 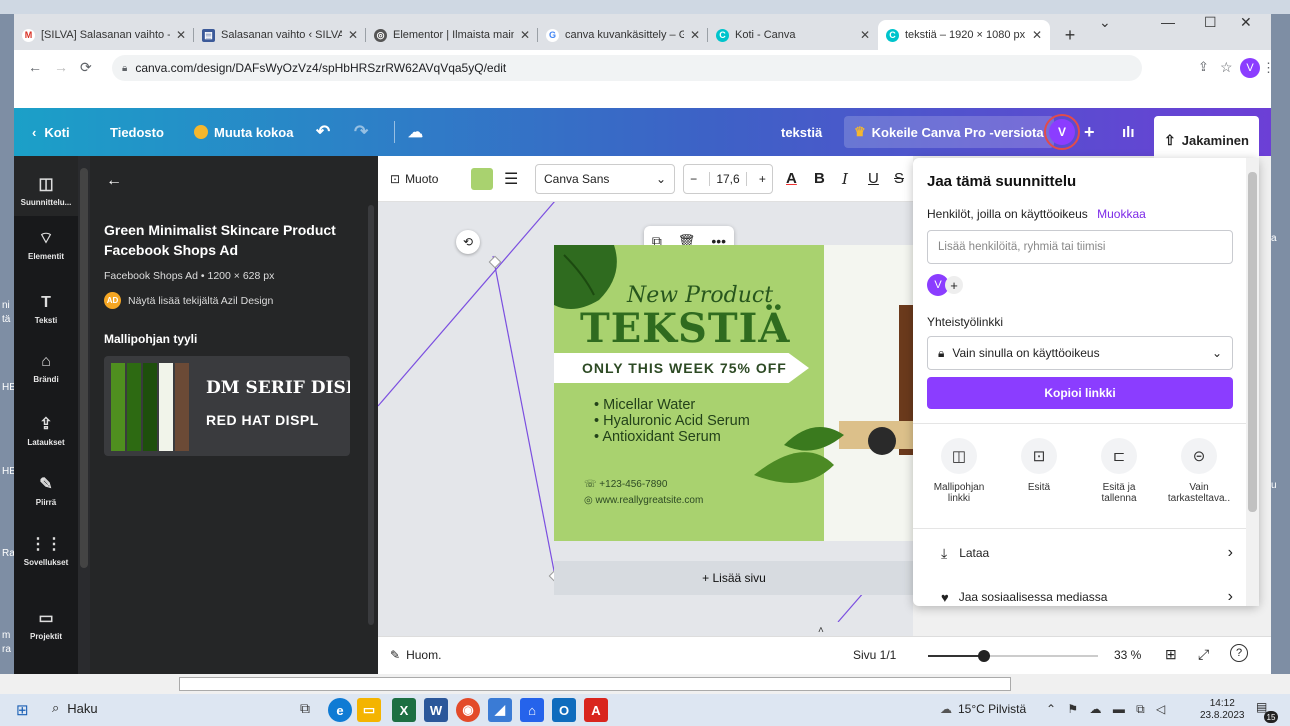 I want to click on rotate-handle-icon: ⟲, so click(x=468, y=242).